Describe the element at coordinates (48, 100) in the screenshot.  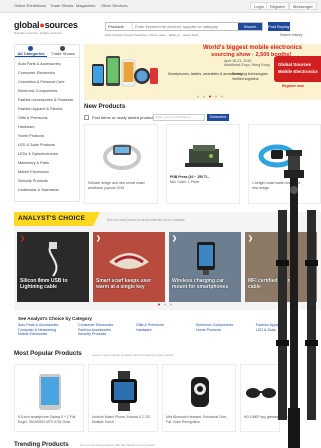
I see `sidebar-item-fashion-accessories: Fashion Accessories & Footwear` at that location.